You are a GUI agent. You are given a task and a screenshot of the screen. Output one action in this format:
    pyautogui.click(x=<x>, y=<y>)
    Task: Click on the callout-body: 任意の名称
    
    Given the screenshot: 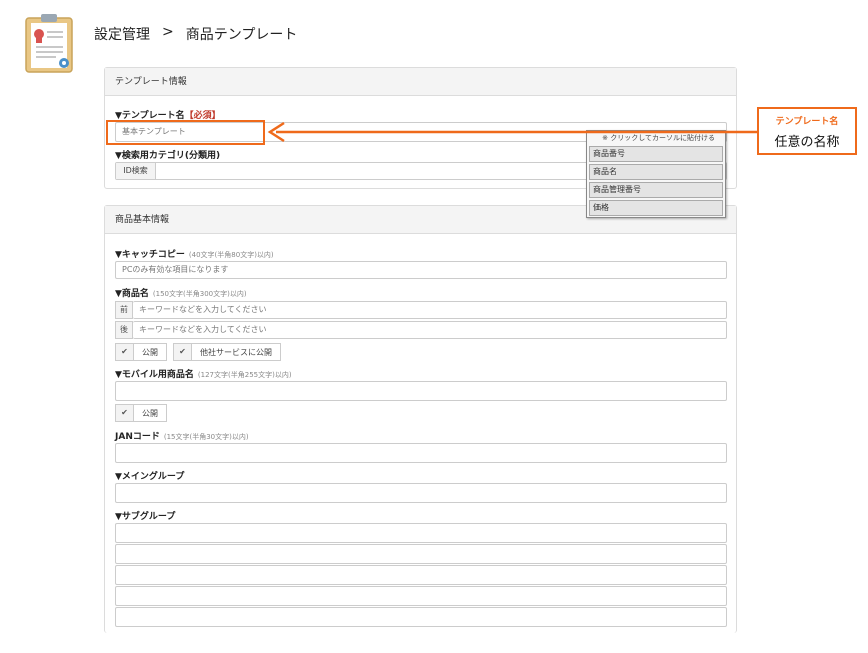 What is the action you would take?
    pyautogui.click(x=807, y=142)
    